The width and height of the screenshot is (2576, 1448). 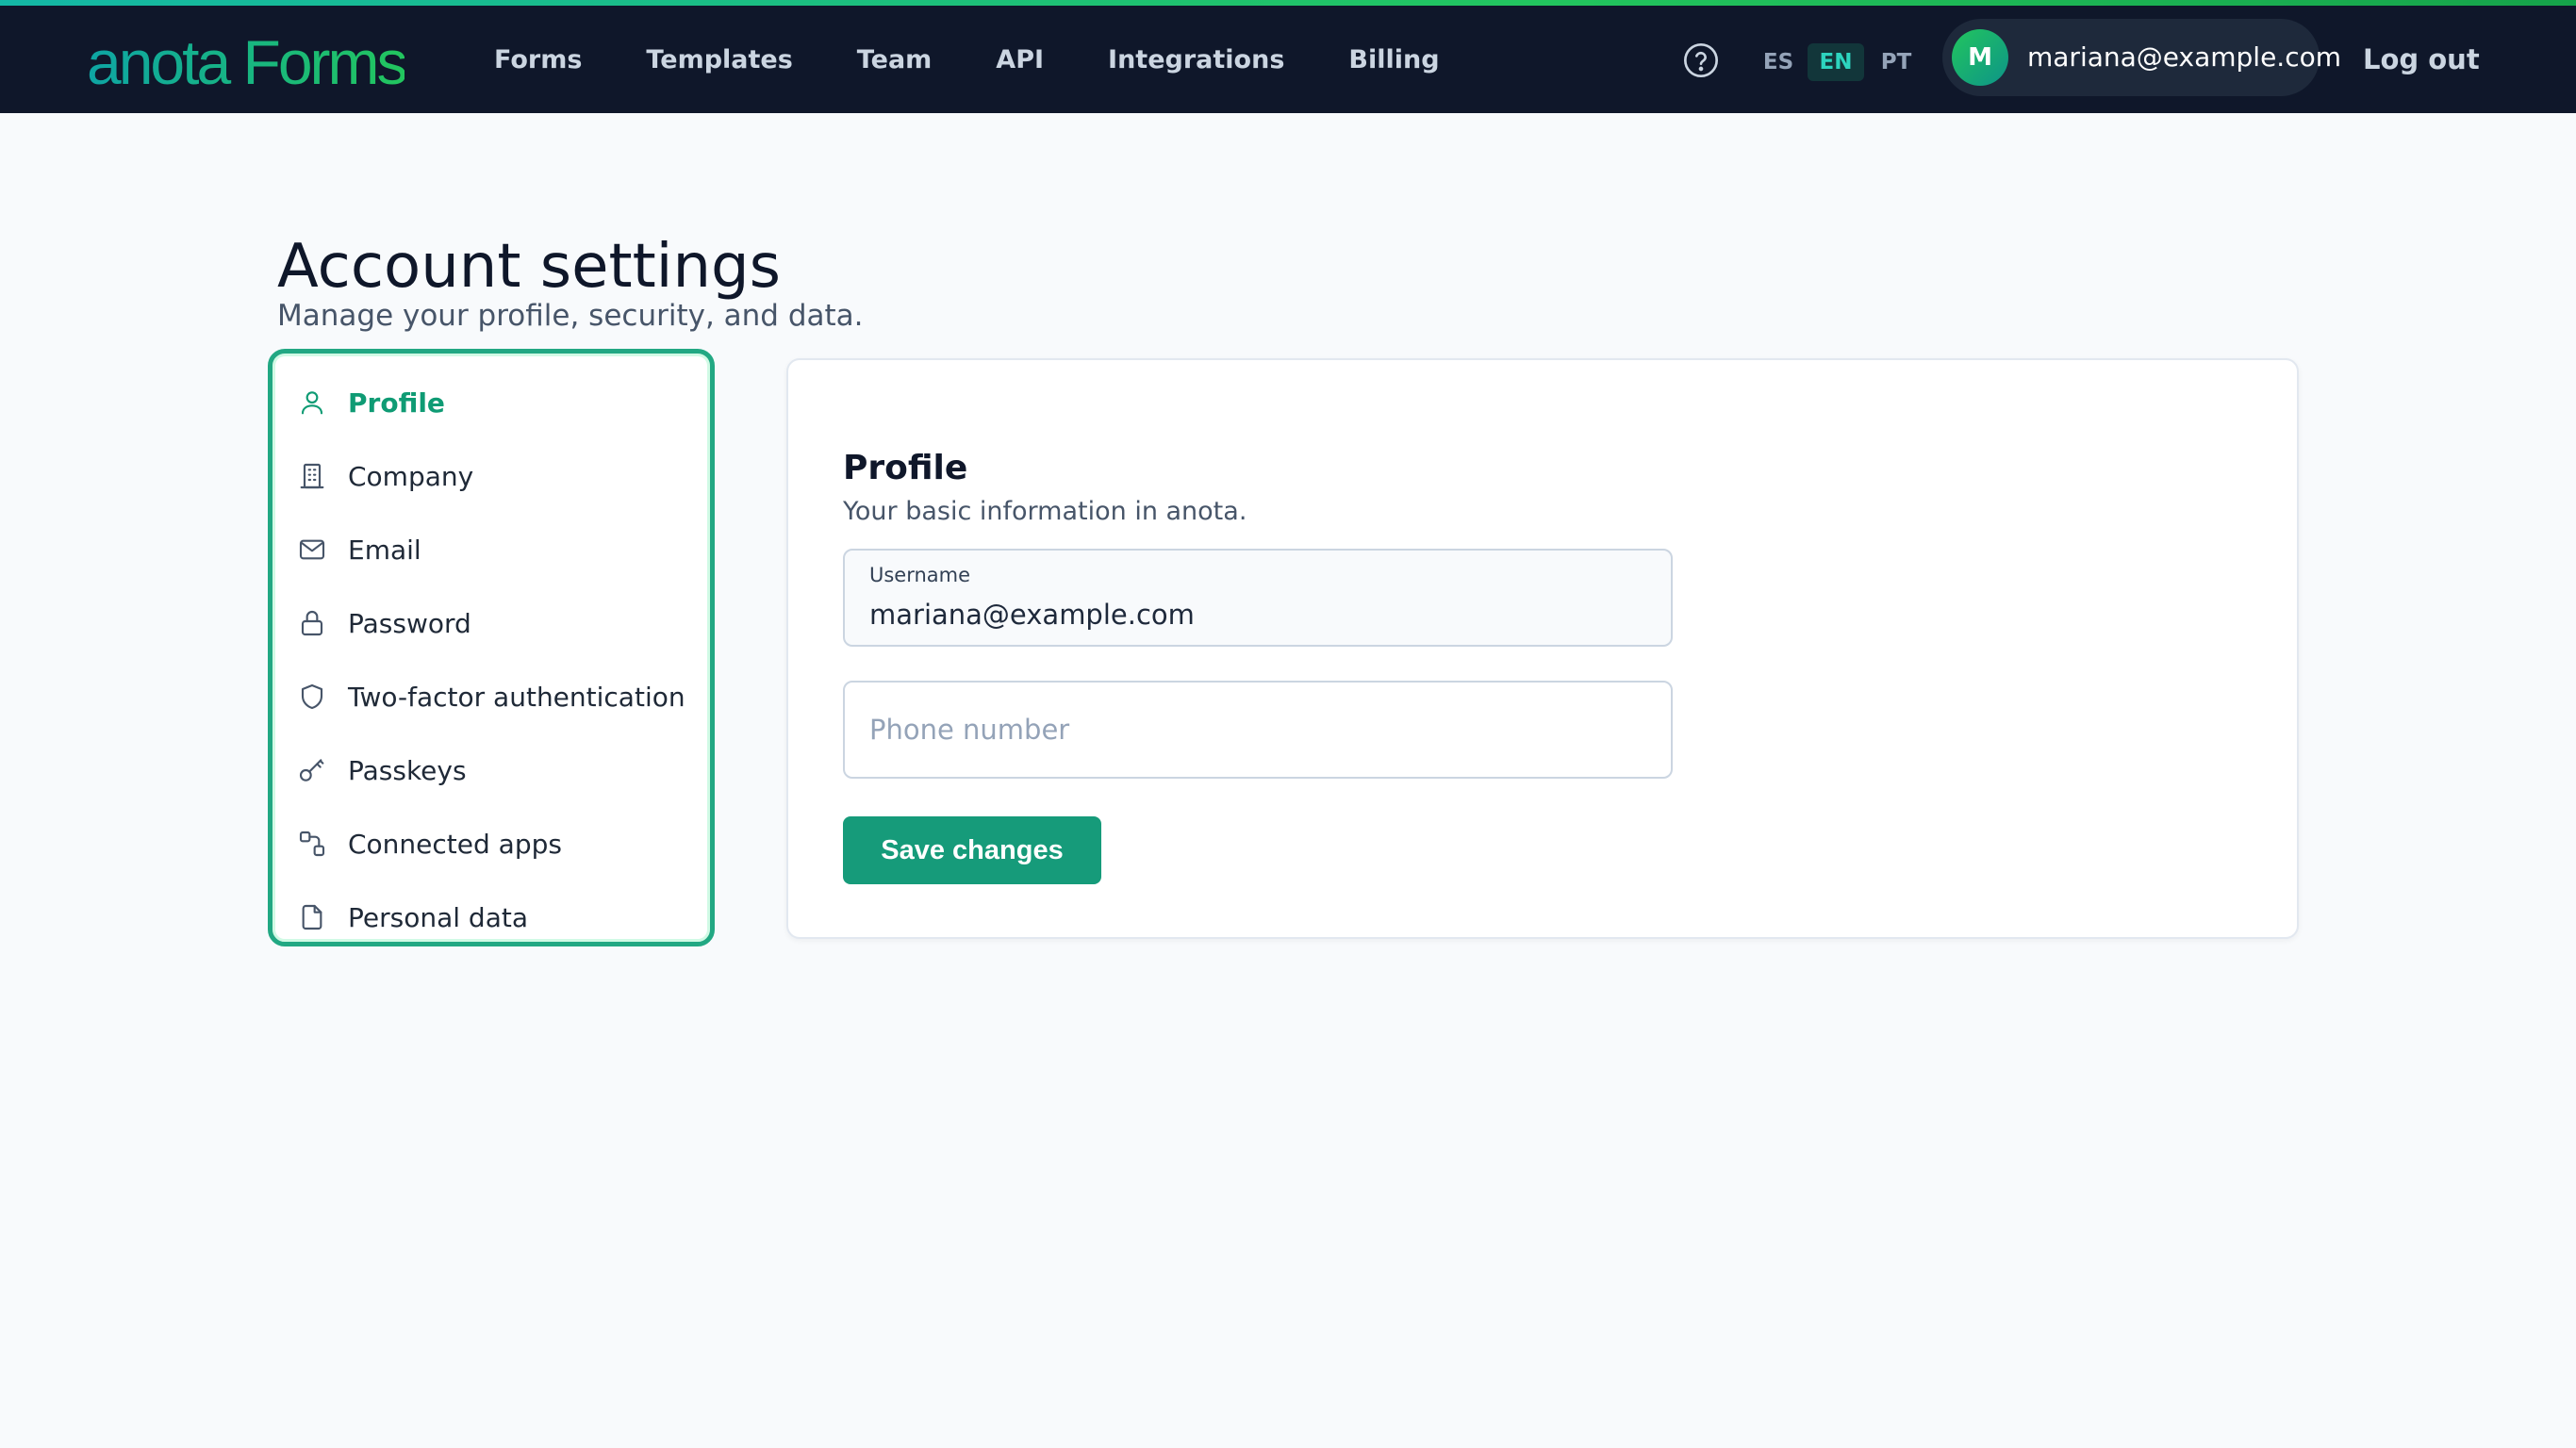 What do you see at coordinates (311, 770) in the screenshot?
I see `key-icon` at bounding box center [311, 770].